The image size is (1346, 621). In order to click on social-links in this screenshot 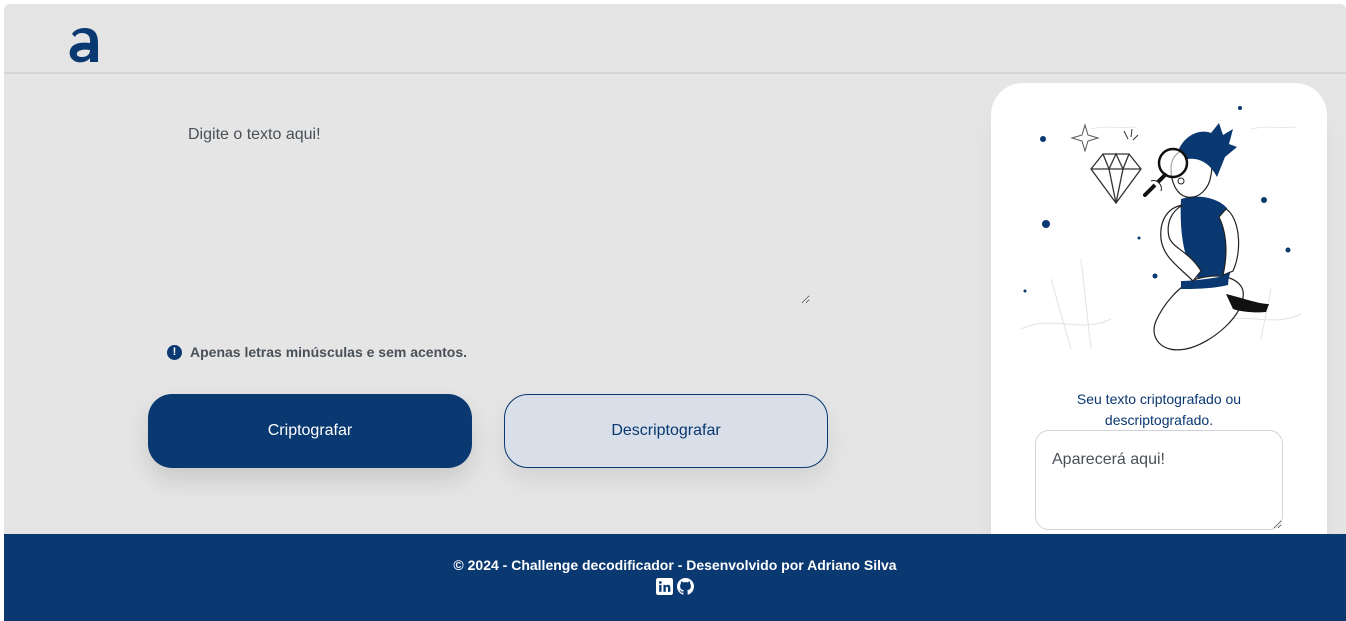, I will do `click(675, 586)`.